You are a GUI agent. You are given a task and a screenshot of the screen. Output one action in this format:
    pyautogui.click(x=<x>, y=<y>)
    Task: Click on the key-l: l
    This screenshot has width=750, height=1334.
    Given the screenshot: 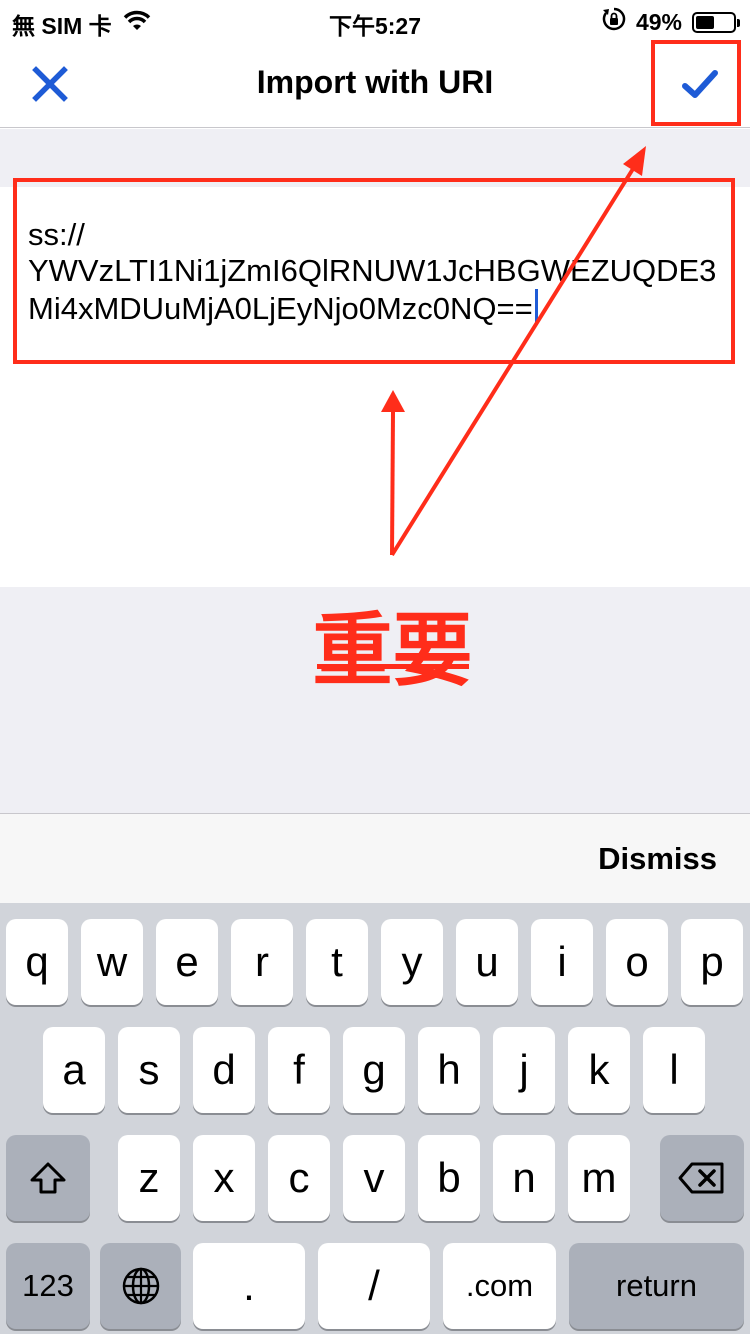 What is the action you would take?
    pyautogui.click(x=674, y=1070)
    